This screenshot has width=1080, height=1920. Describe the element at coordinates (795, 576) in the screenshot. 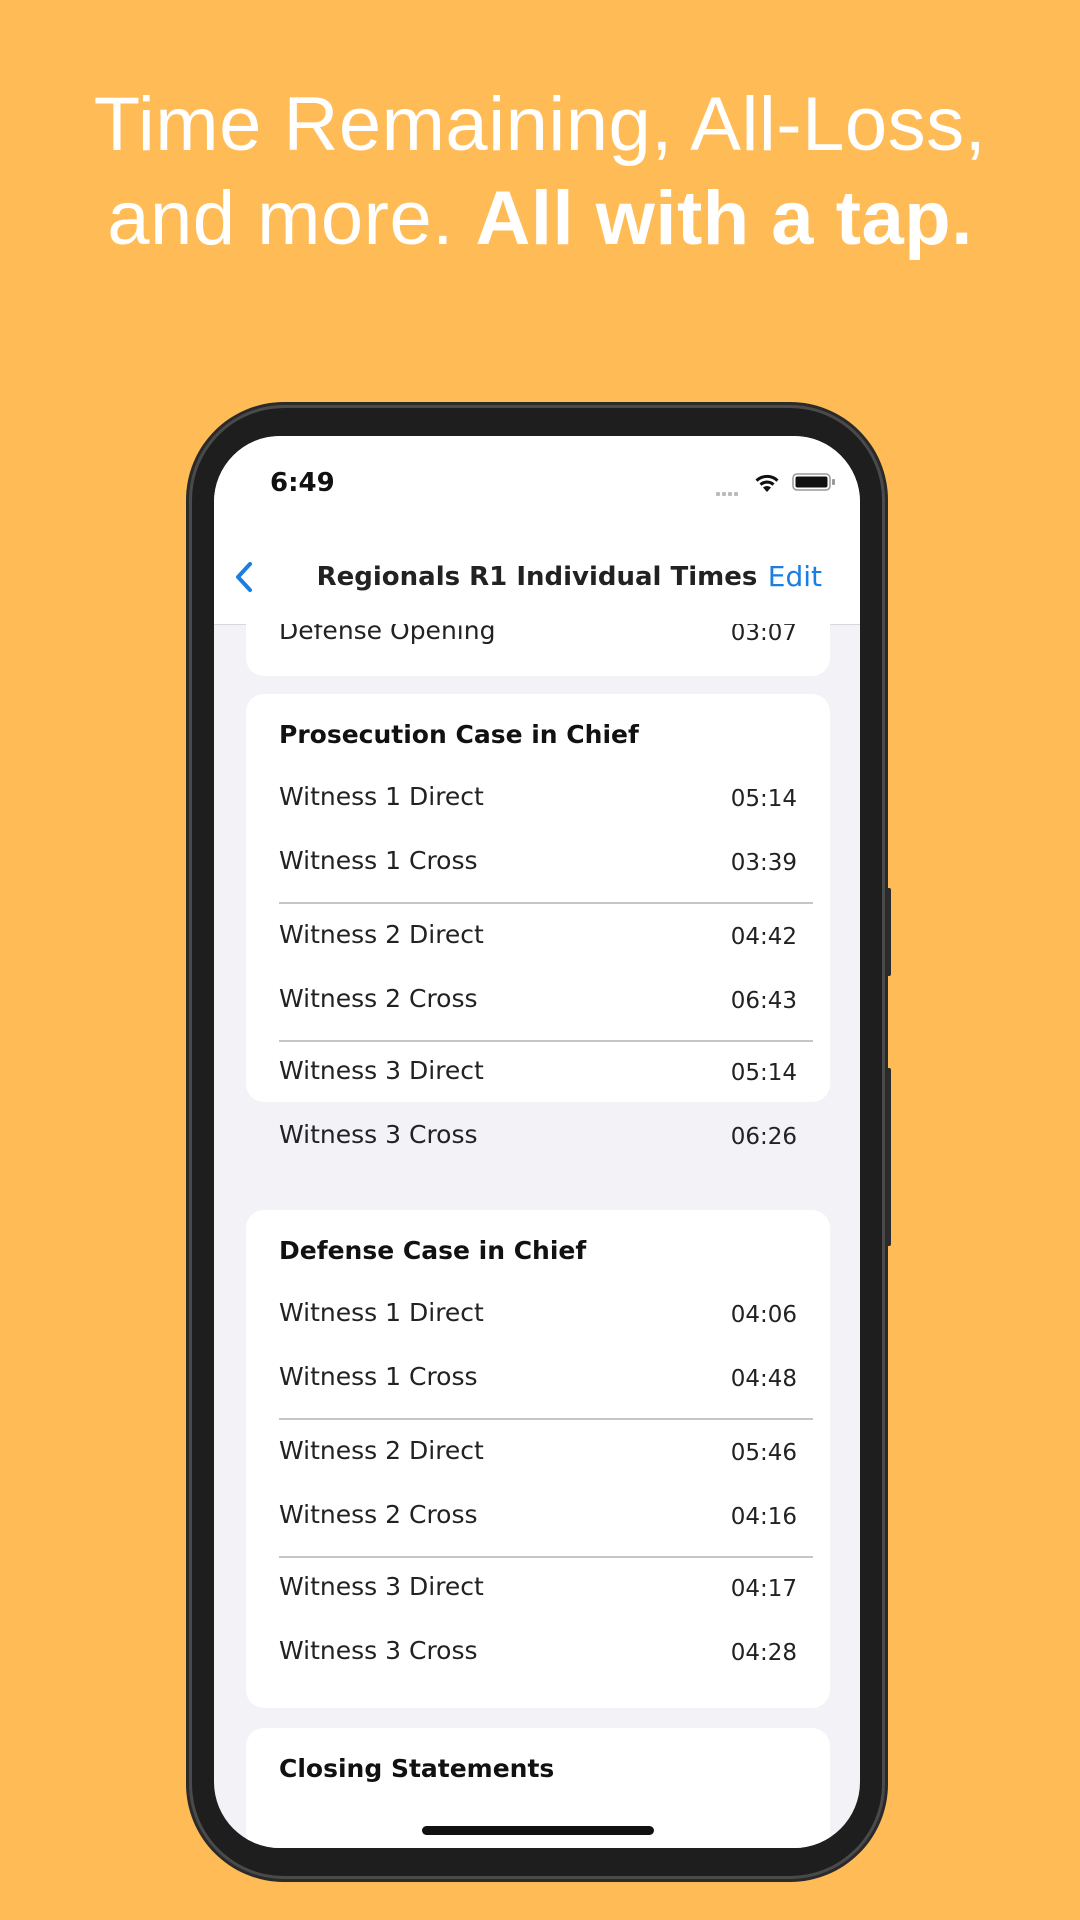

I see `edit-button: Edit` at that location.